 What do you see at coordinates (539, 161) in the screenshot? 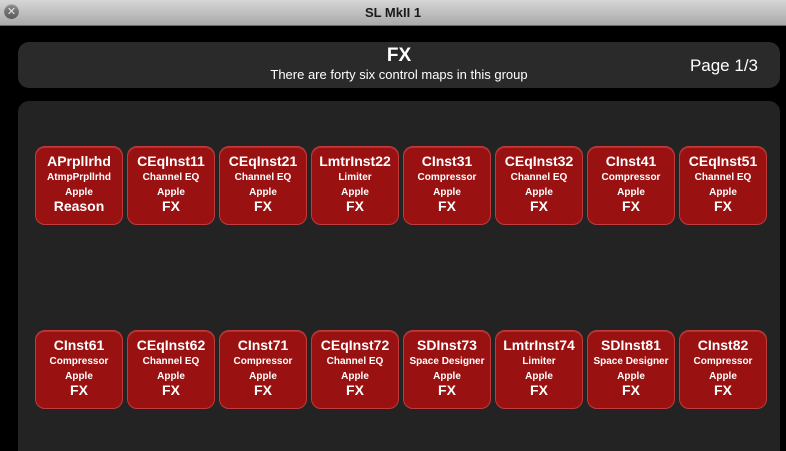
I see `control-map-name: CEqInst32` at bounding box center [539, 161].